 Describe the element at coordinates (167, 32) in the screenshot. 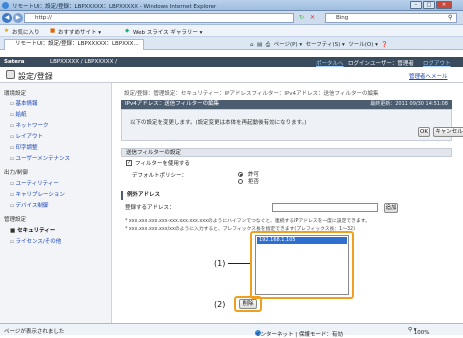

I see `web-slice-gallery: Web スライス ギャラリー ▾` at that location.